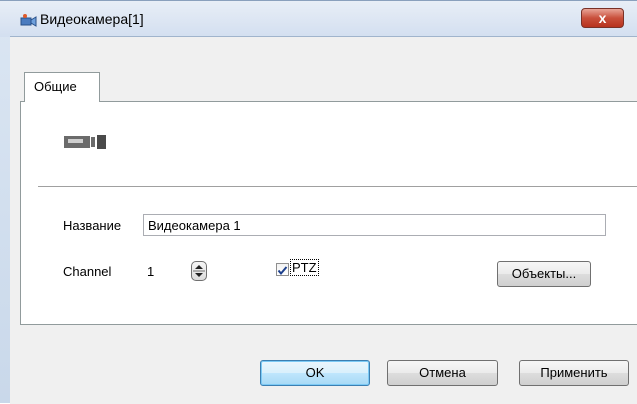  What do you see at coordinates (574, 373) in the screenshot?
I see `apply-button: Применить` at bounding box center [574, 373].